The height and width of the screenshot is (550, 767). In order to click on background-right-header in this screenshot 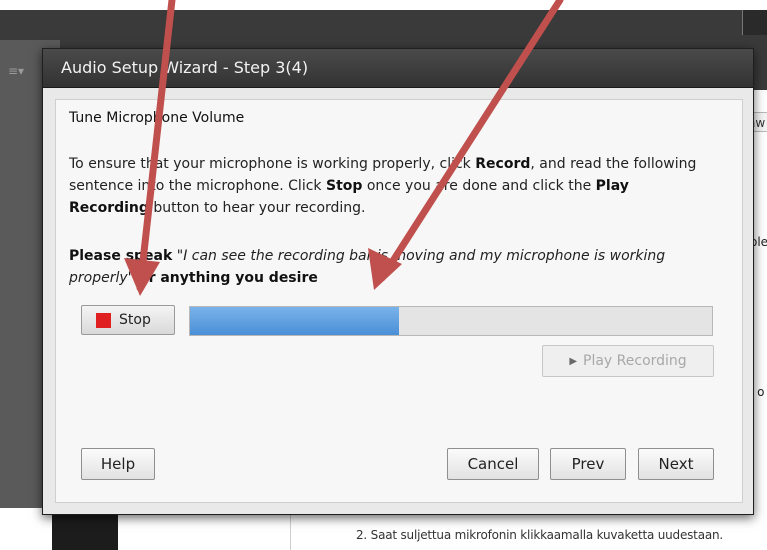, I will do `click(754, 22)`.